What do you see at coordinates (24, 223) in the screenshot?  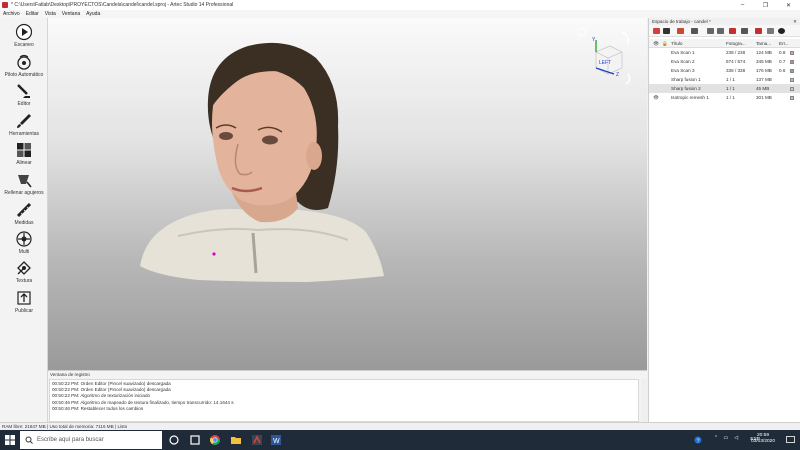 I see `tool-label: Medidas` at bounding box center [24, 223].